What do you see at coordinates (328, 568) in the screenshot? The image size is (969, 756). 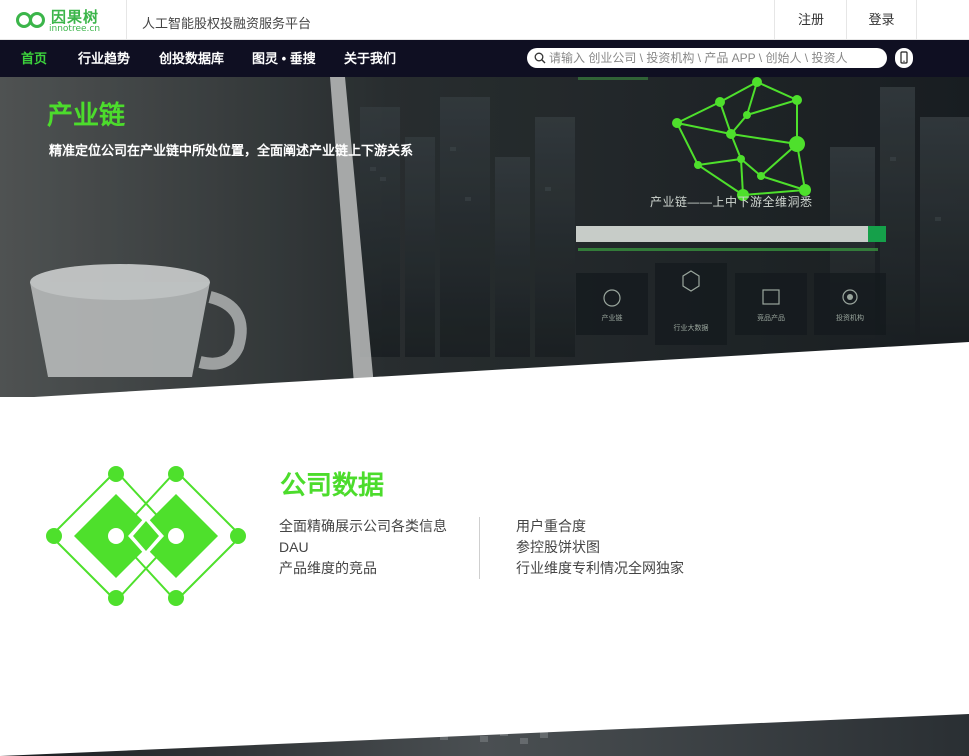 I see `feature-item: 产品维度的竞品` at bounding box center [328, 568].